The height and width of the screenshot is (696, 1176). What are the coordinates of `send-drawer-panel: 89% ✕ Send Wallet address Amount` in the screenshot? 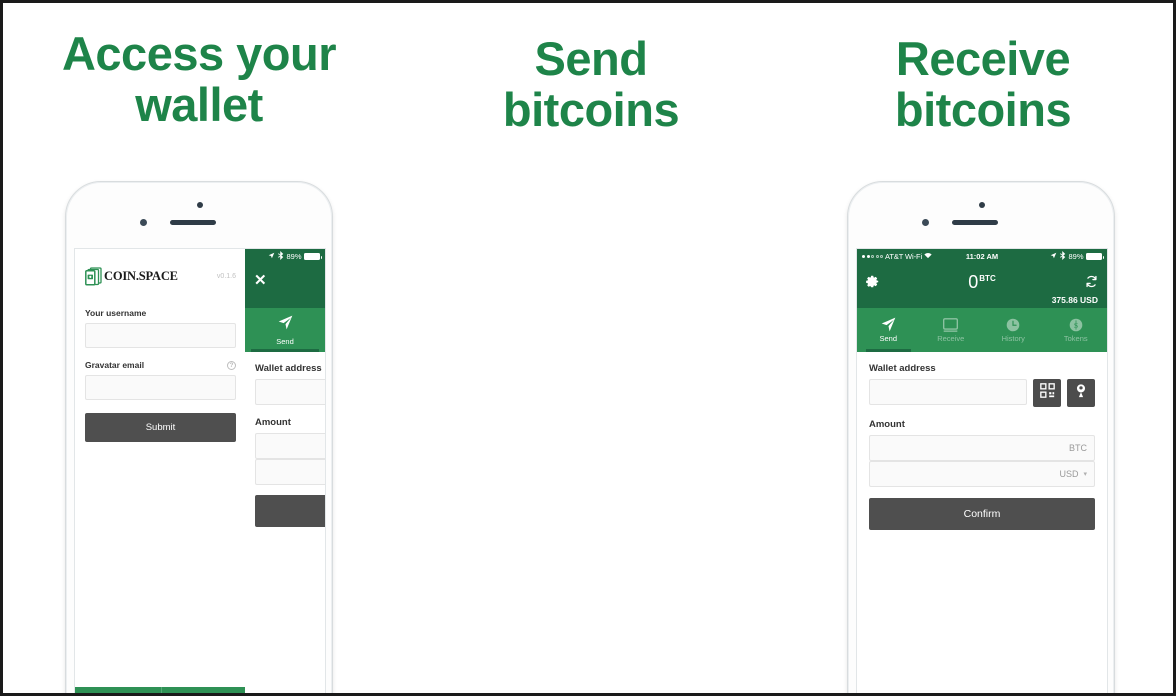 It's located at (285, 471).